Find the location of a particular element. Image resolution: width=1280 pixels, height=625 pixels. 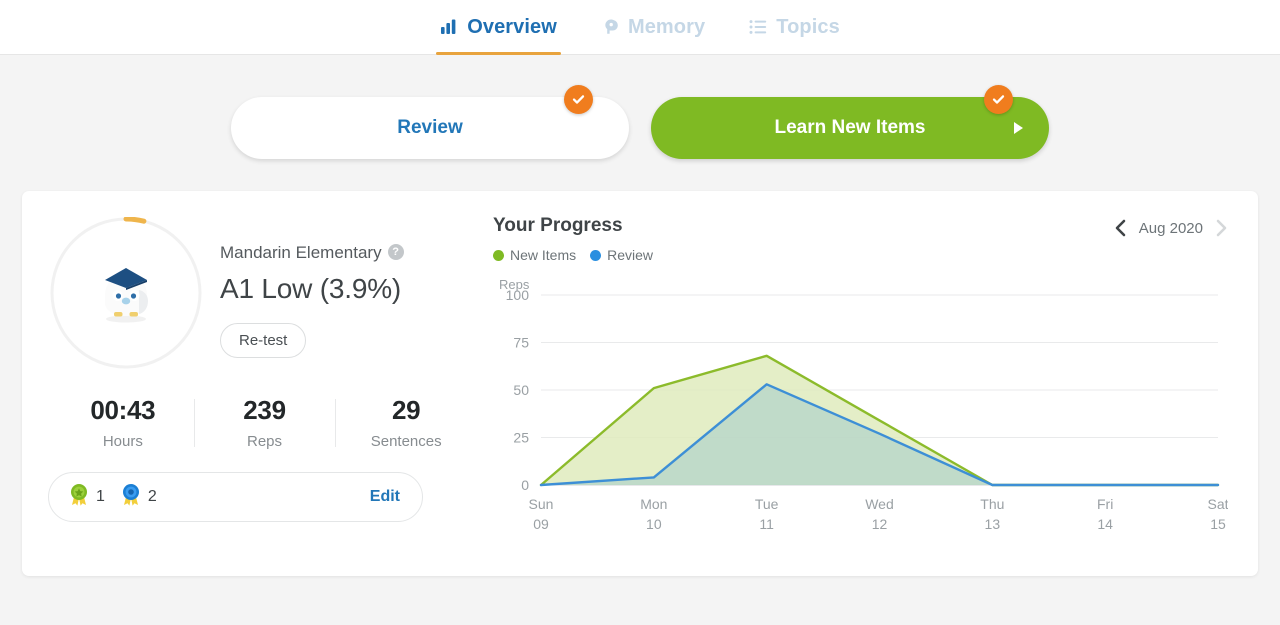

level-label: A1 Low (3.9%) is located at coordinates (311, 288).